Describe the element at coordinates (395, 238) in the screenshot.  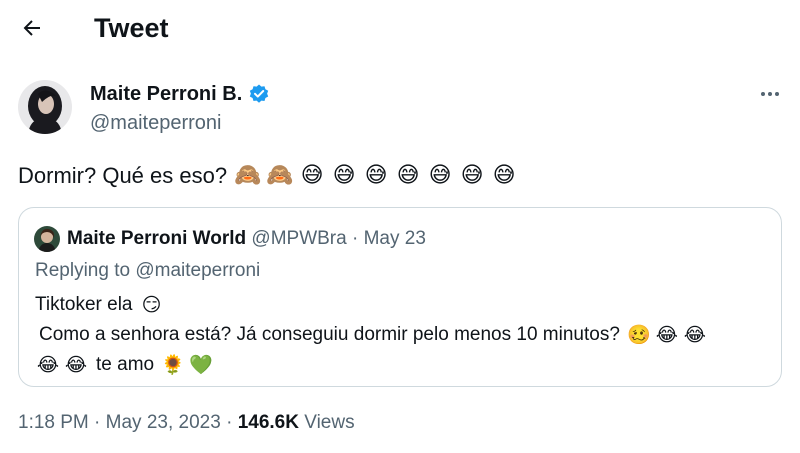
I see `quoted-date: May 23` at that location.